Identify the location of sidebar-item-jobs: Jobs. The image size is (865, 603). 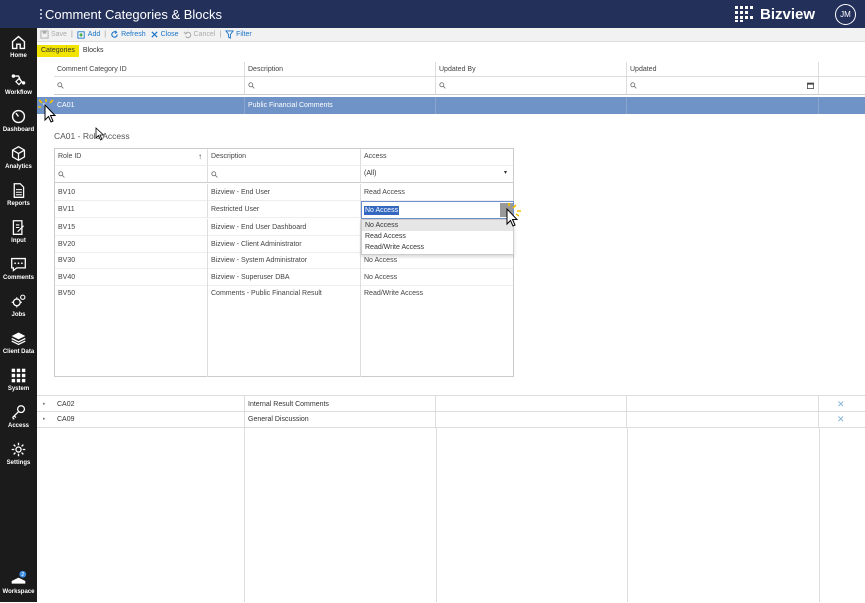
(18, 308).